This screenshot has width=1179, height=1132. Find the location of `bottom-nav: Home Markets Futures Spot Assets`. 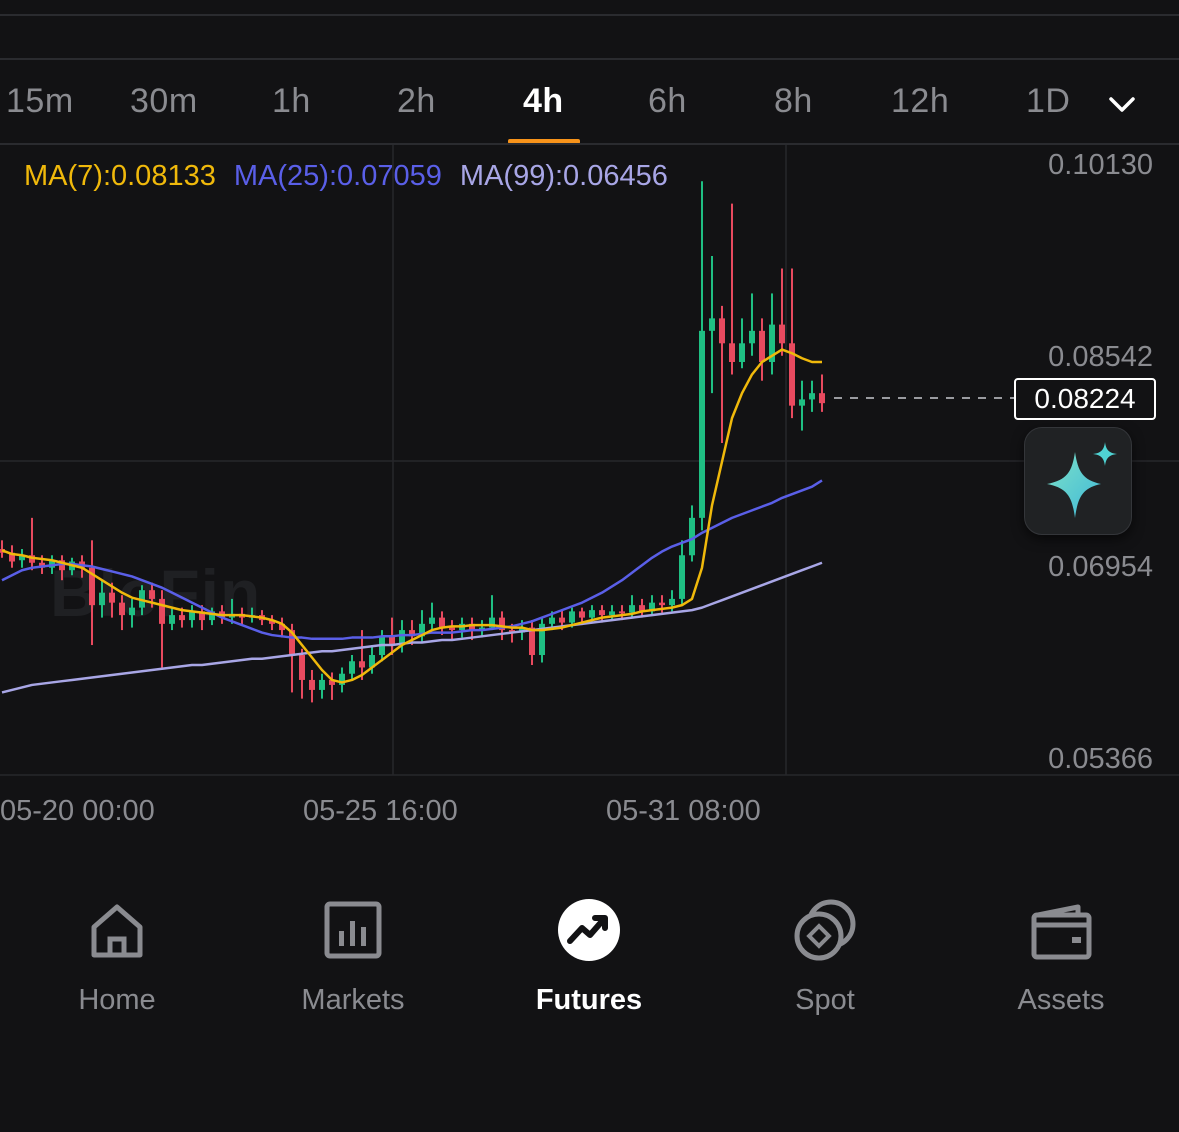

bottom-nav: Home Markets Futures Spot Assets is located at coordinates (589, 965).